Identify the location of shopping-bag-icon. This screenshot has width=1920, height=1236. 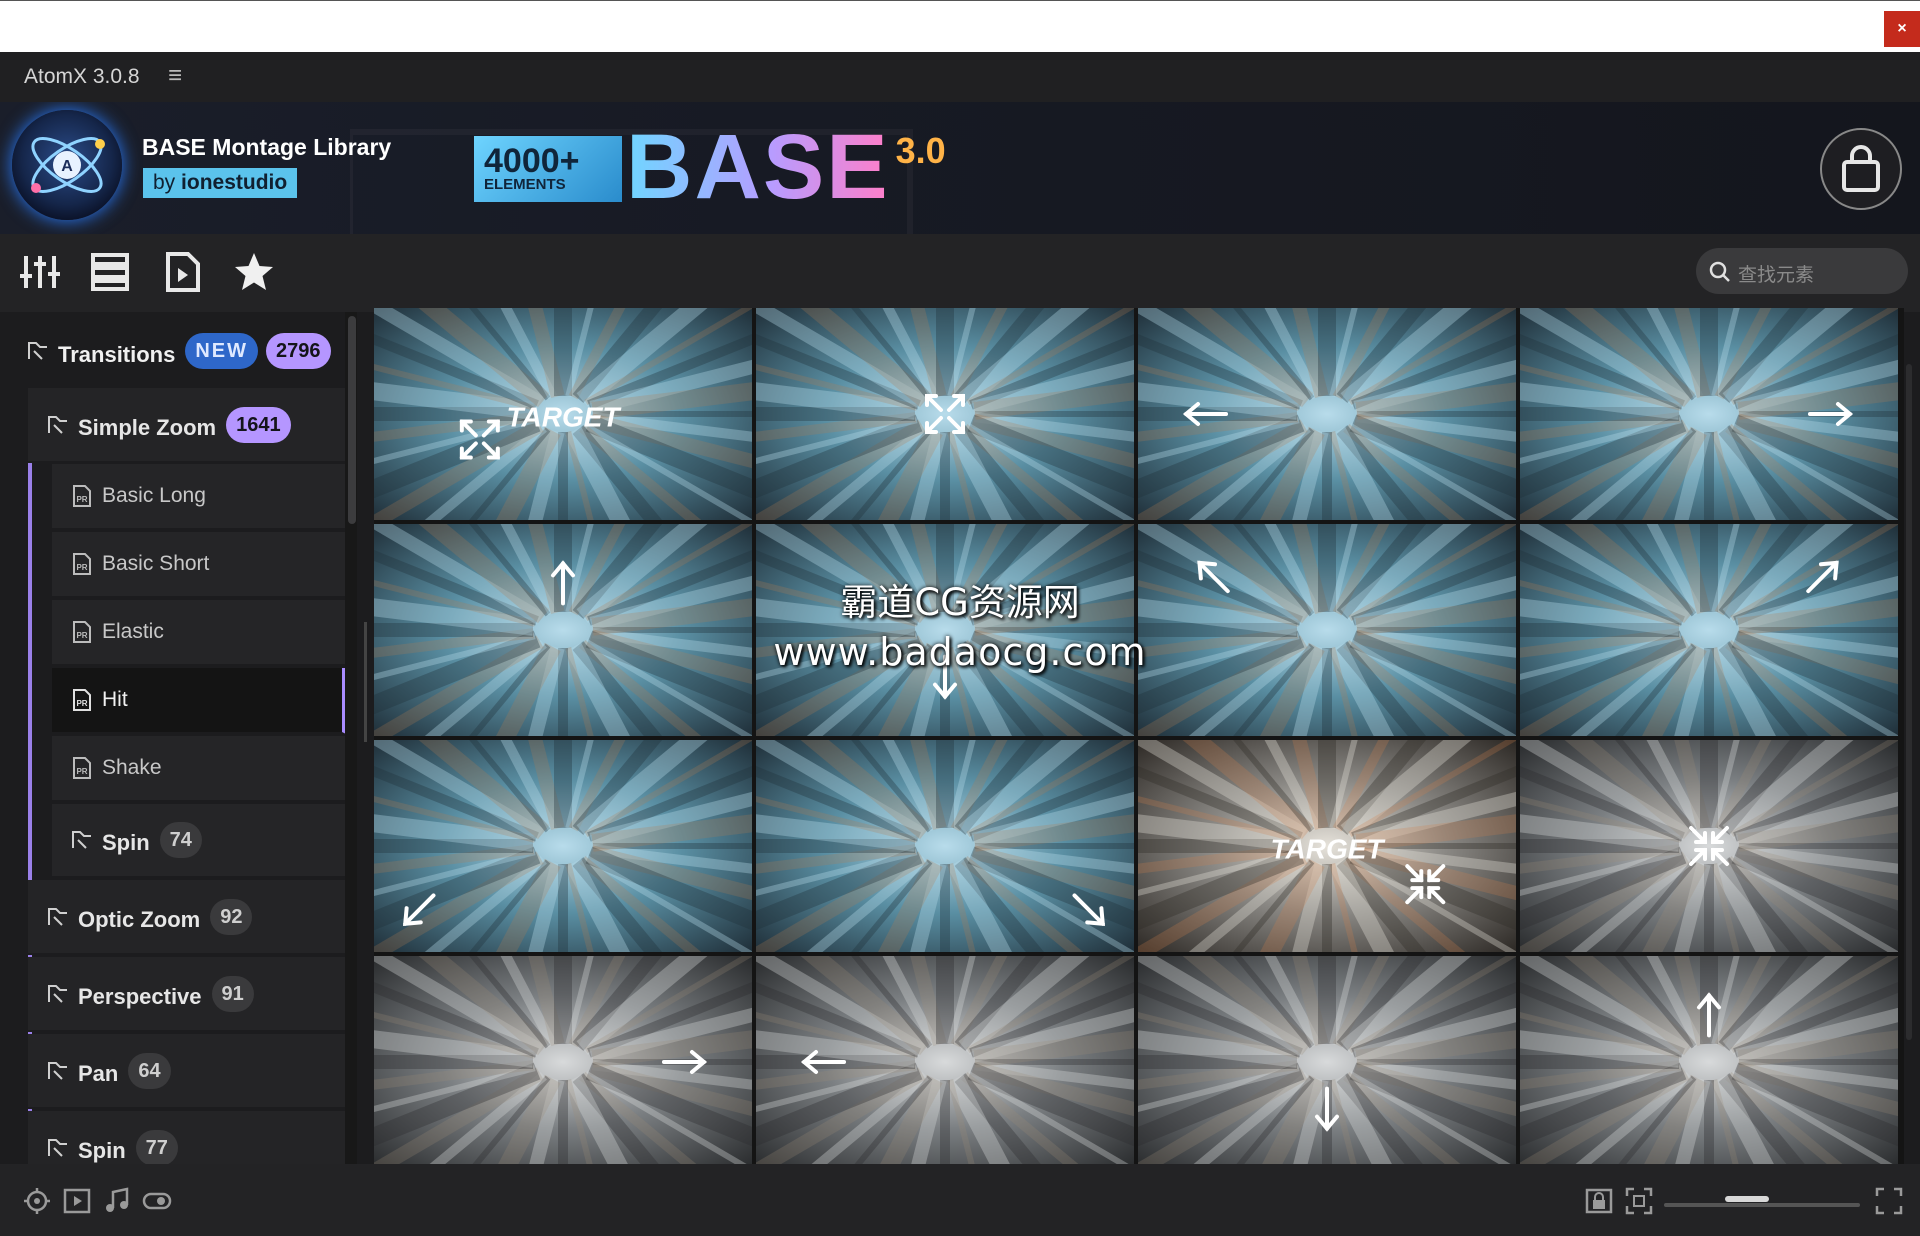
(1861, 168).